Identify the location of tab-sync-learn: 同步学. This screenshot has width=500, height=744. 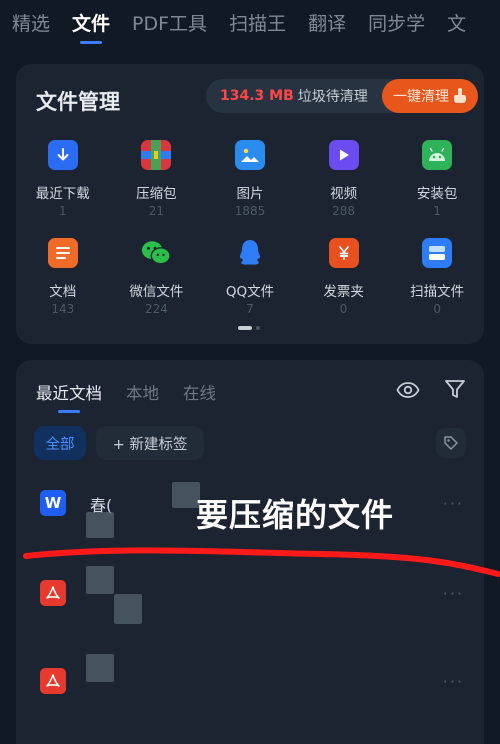
(396, 24).